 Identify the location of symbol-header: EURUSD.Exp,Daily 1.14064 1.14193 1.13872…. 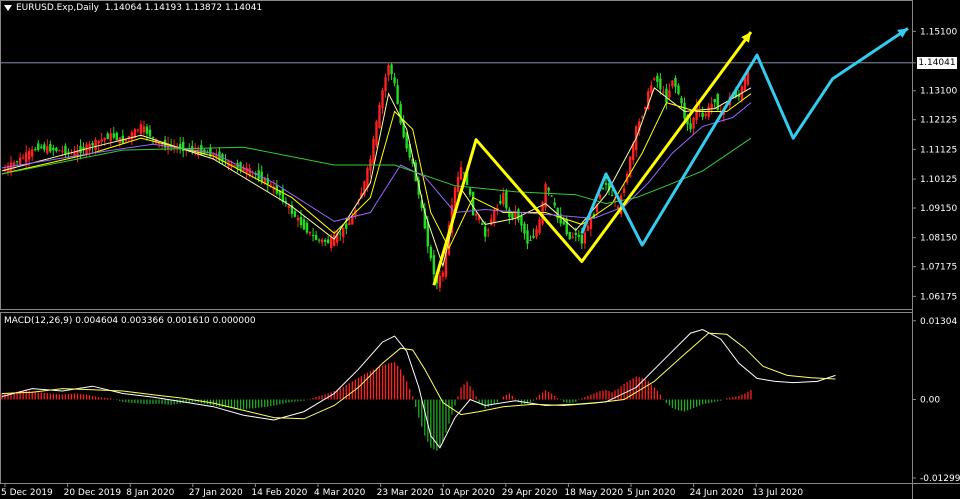
(133, 8).